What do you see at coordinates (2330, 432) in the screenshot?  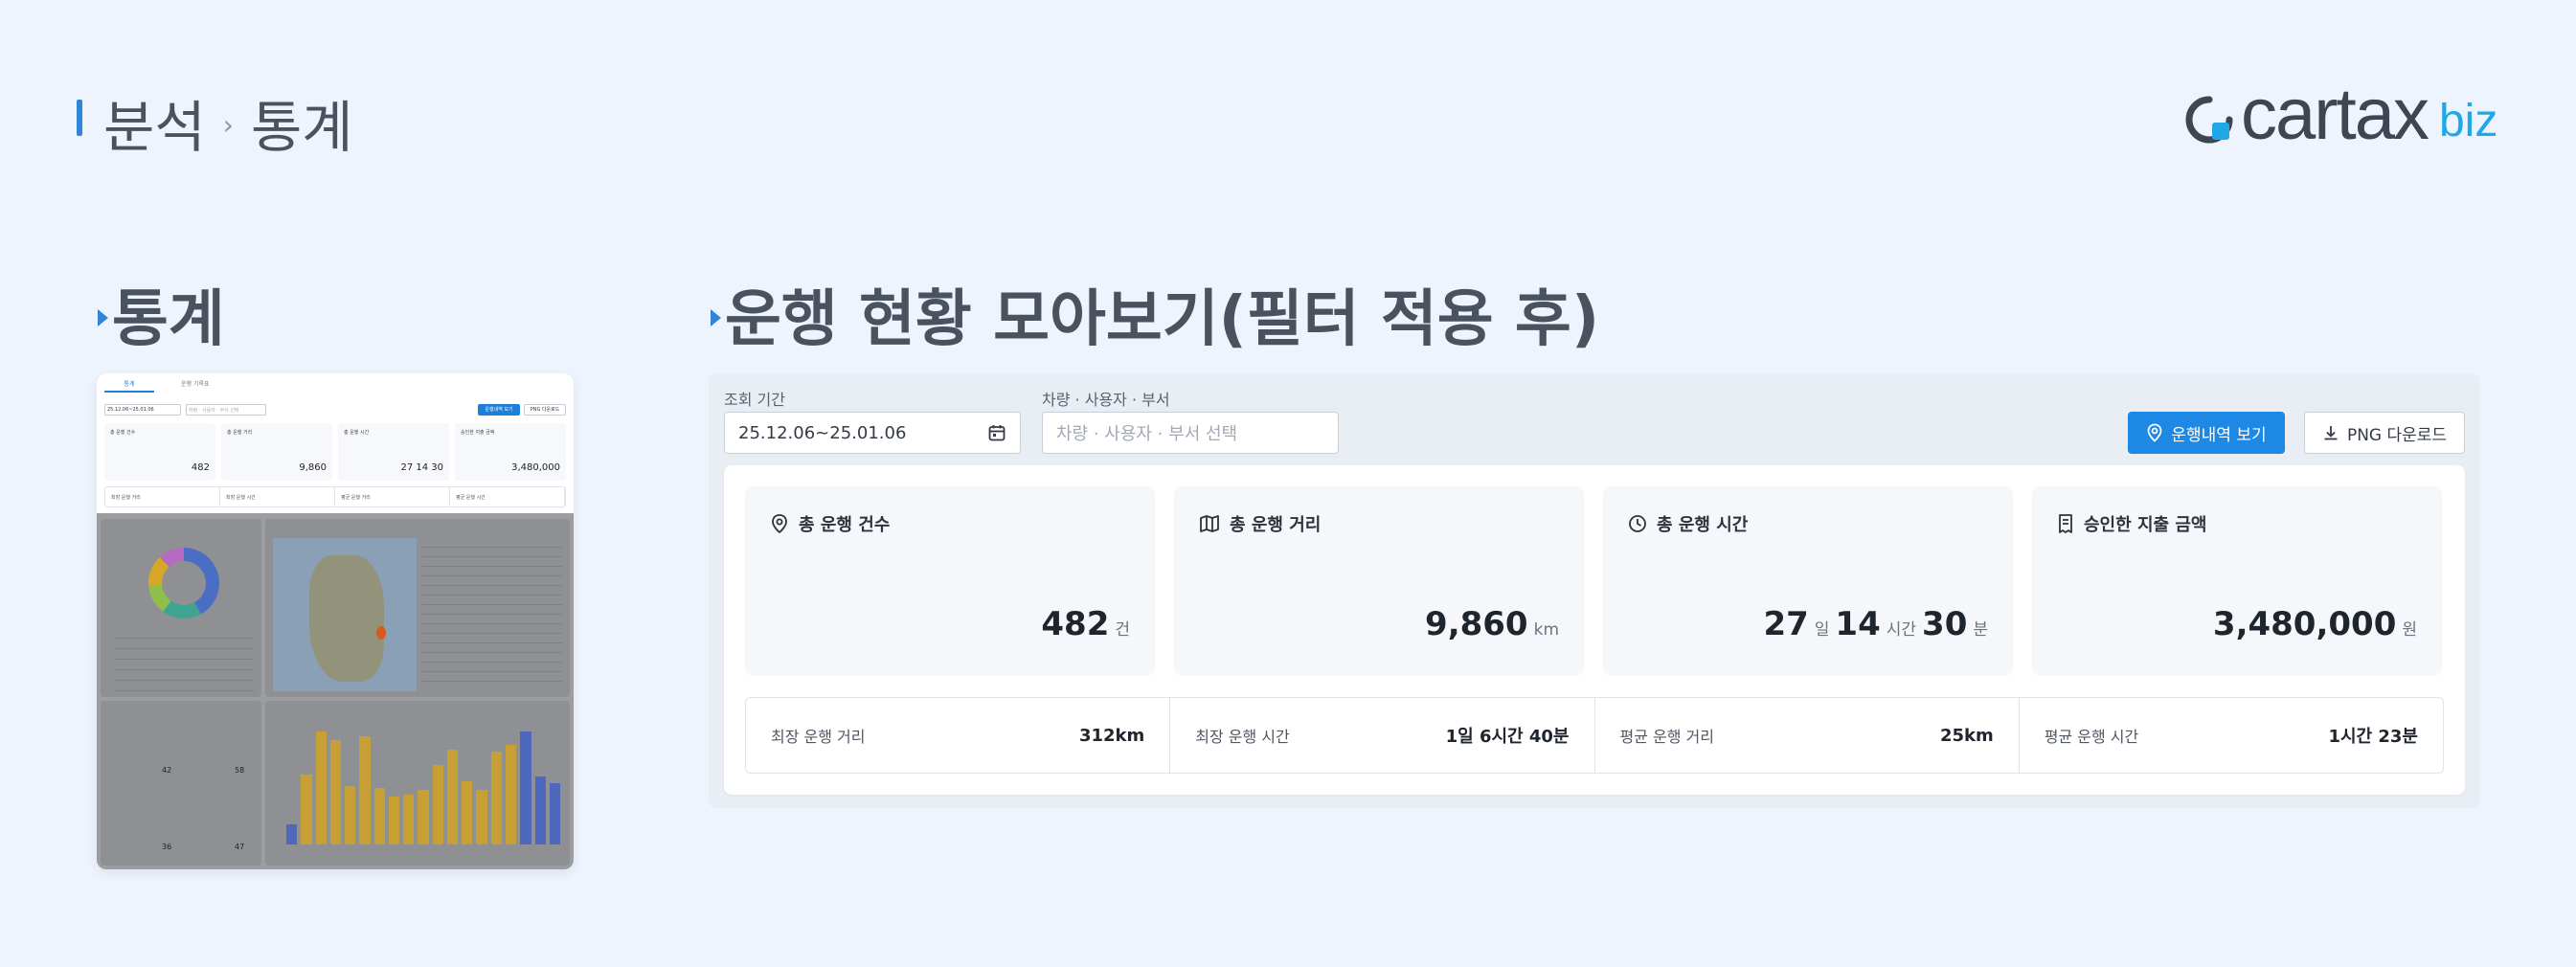 I see `download-icon` at bounding box center [2330, 432].